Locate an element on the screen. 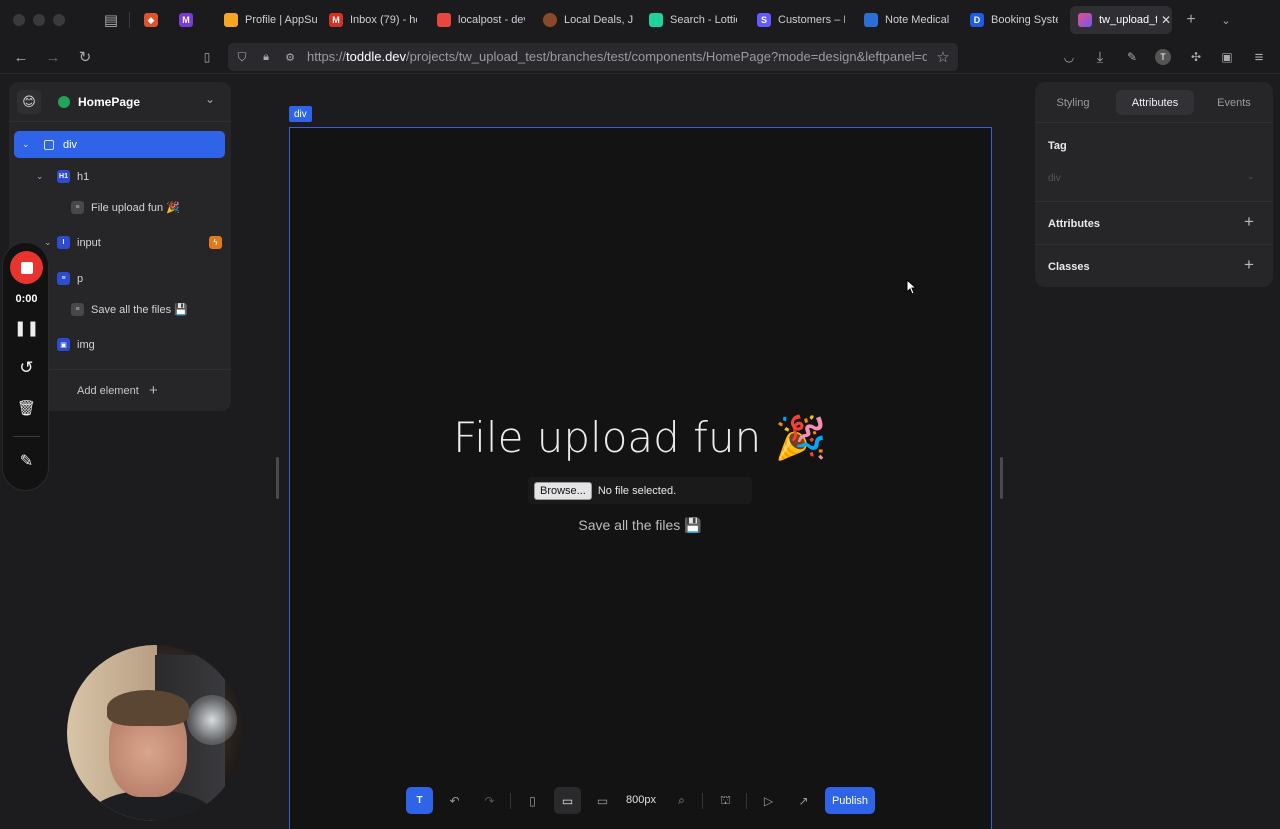  webcam-video is located at coordinates (155, 733).